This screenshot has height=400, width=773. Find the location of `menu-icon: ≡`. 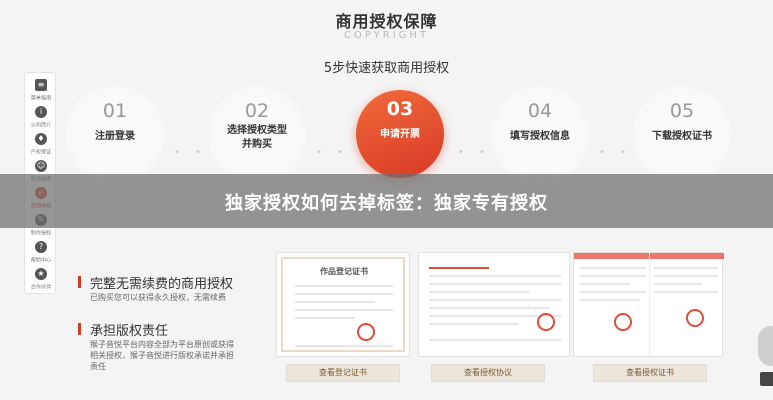

menu-icon: ≡ is located at coordinates (41, 85).